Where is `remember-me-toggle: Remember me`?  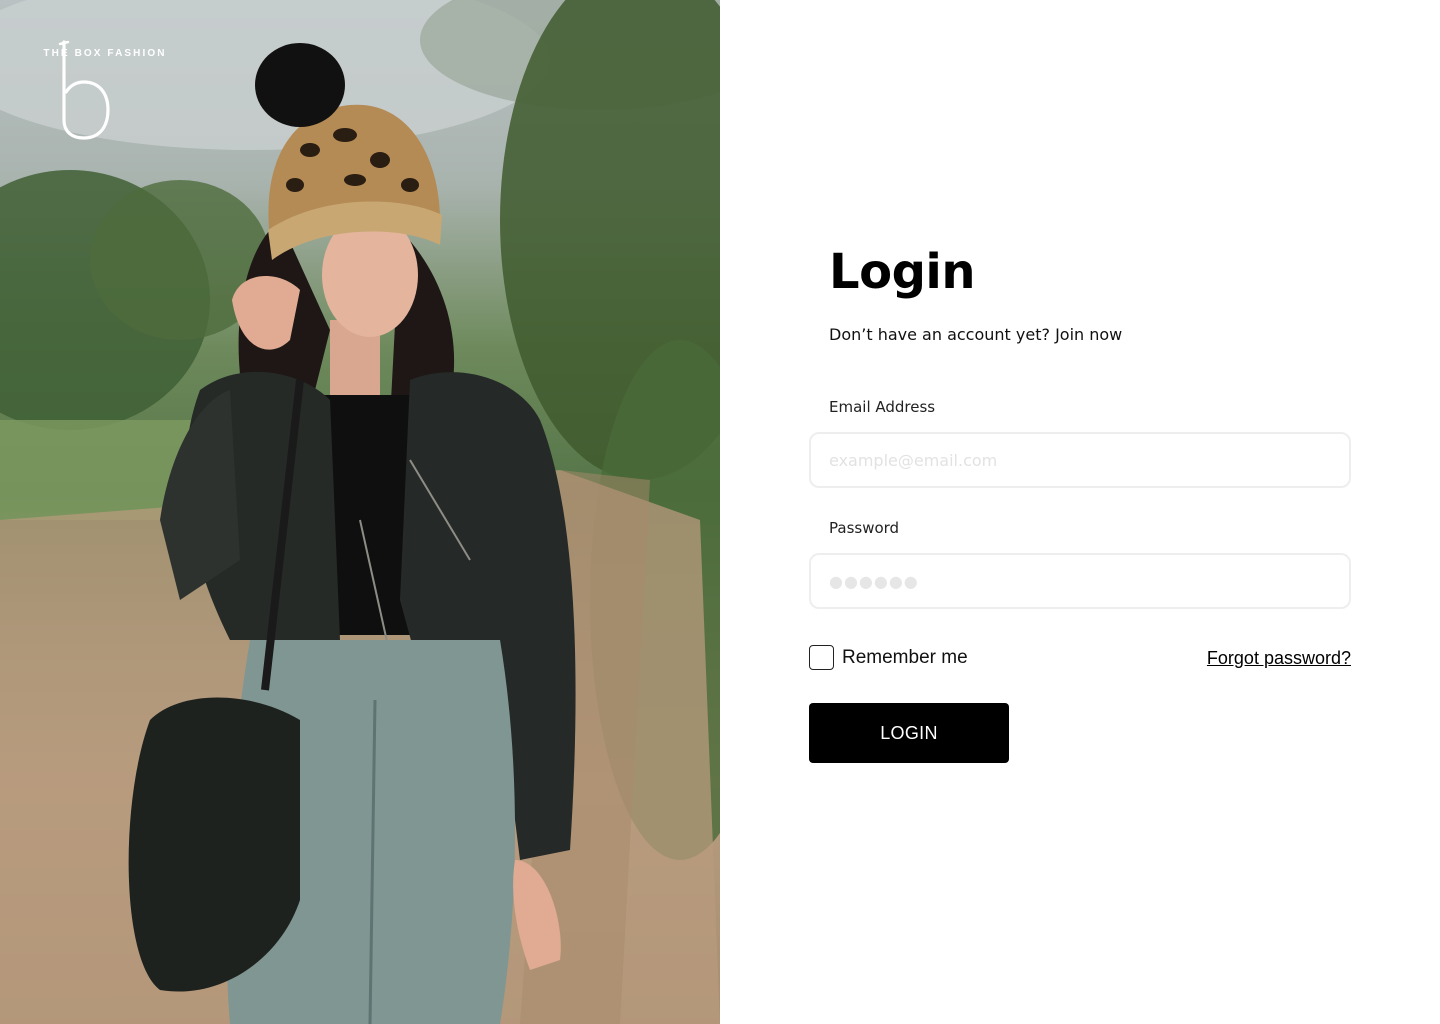
remember-me-toggle: Remember me is located at coordinates (888, 657).